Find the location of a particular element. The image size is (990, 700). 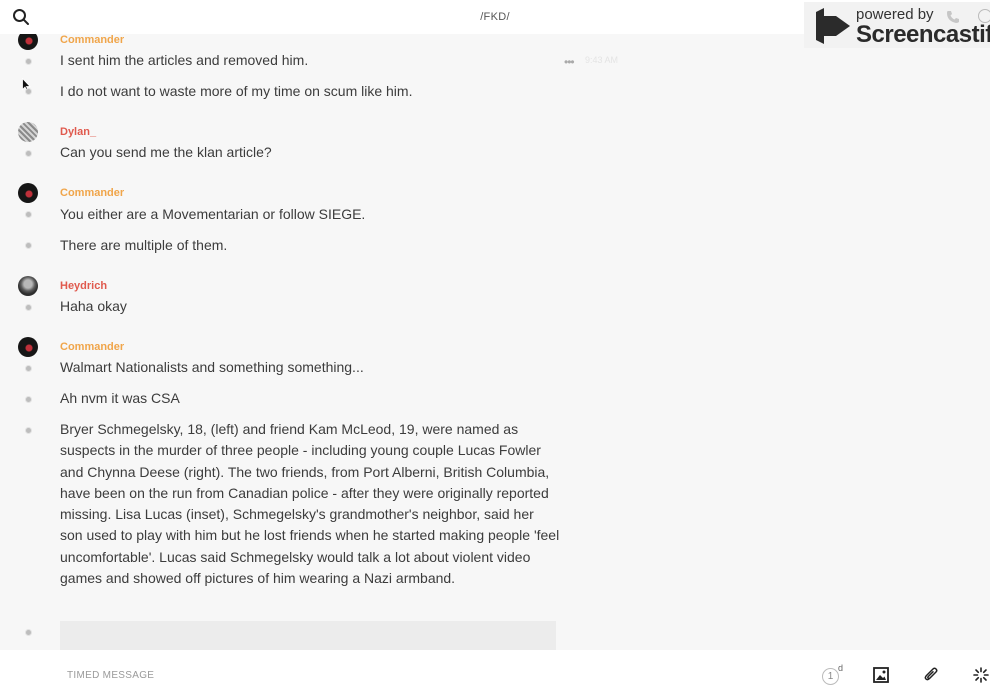

message-timestamp: 9:43 AM is located at coordinates (602, 60).